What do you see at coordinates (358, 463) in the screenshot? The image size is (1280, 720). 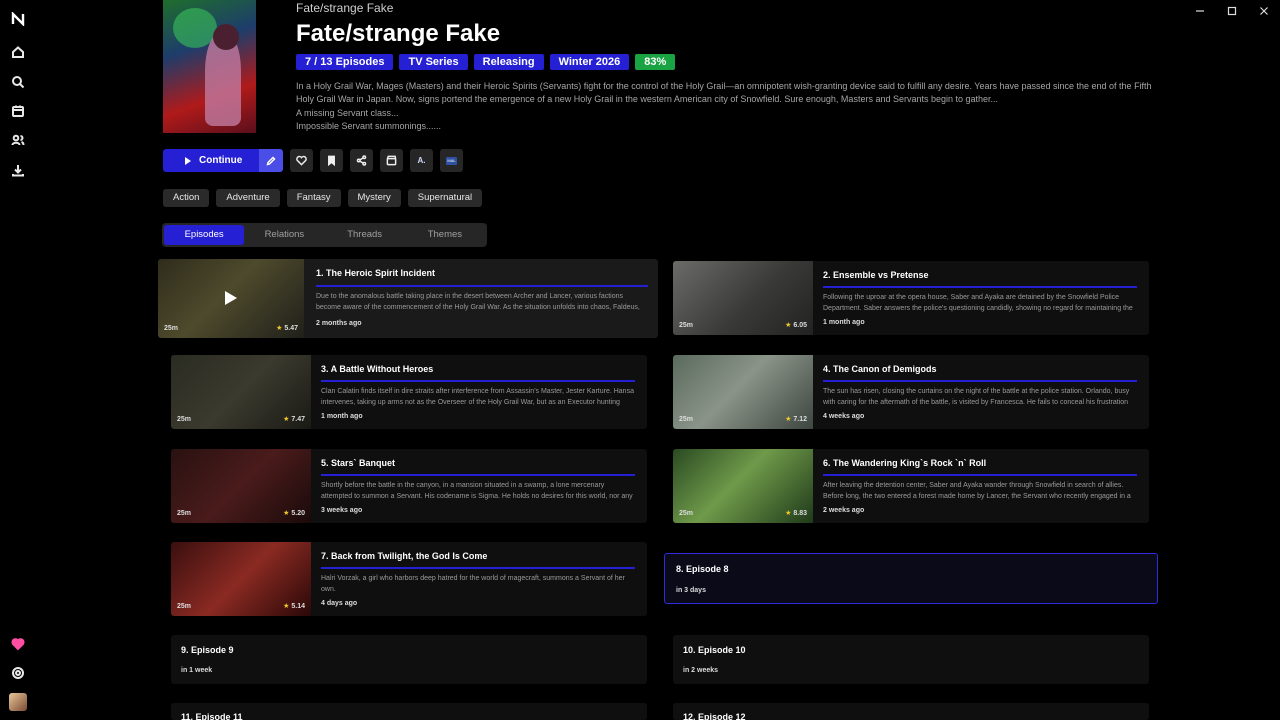 I see `episode-title: 5. Stars` Banquet` at bounding box center [358, 463].